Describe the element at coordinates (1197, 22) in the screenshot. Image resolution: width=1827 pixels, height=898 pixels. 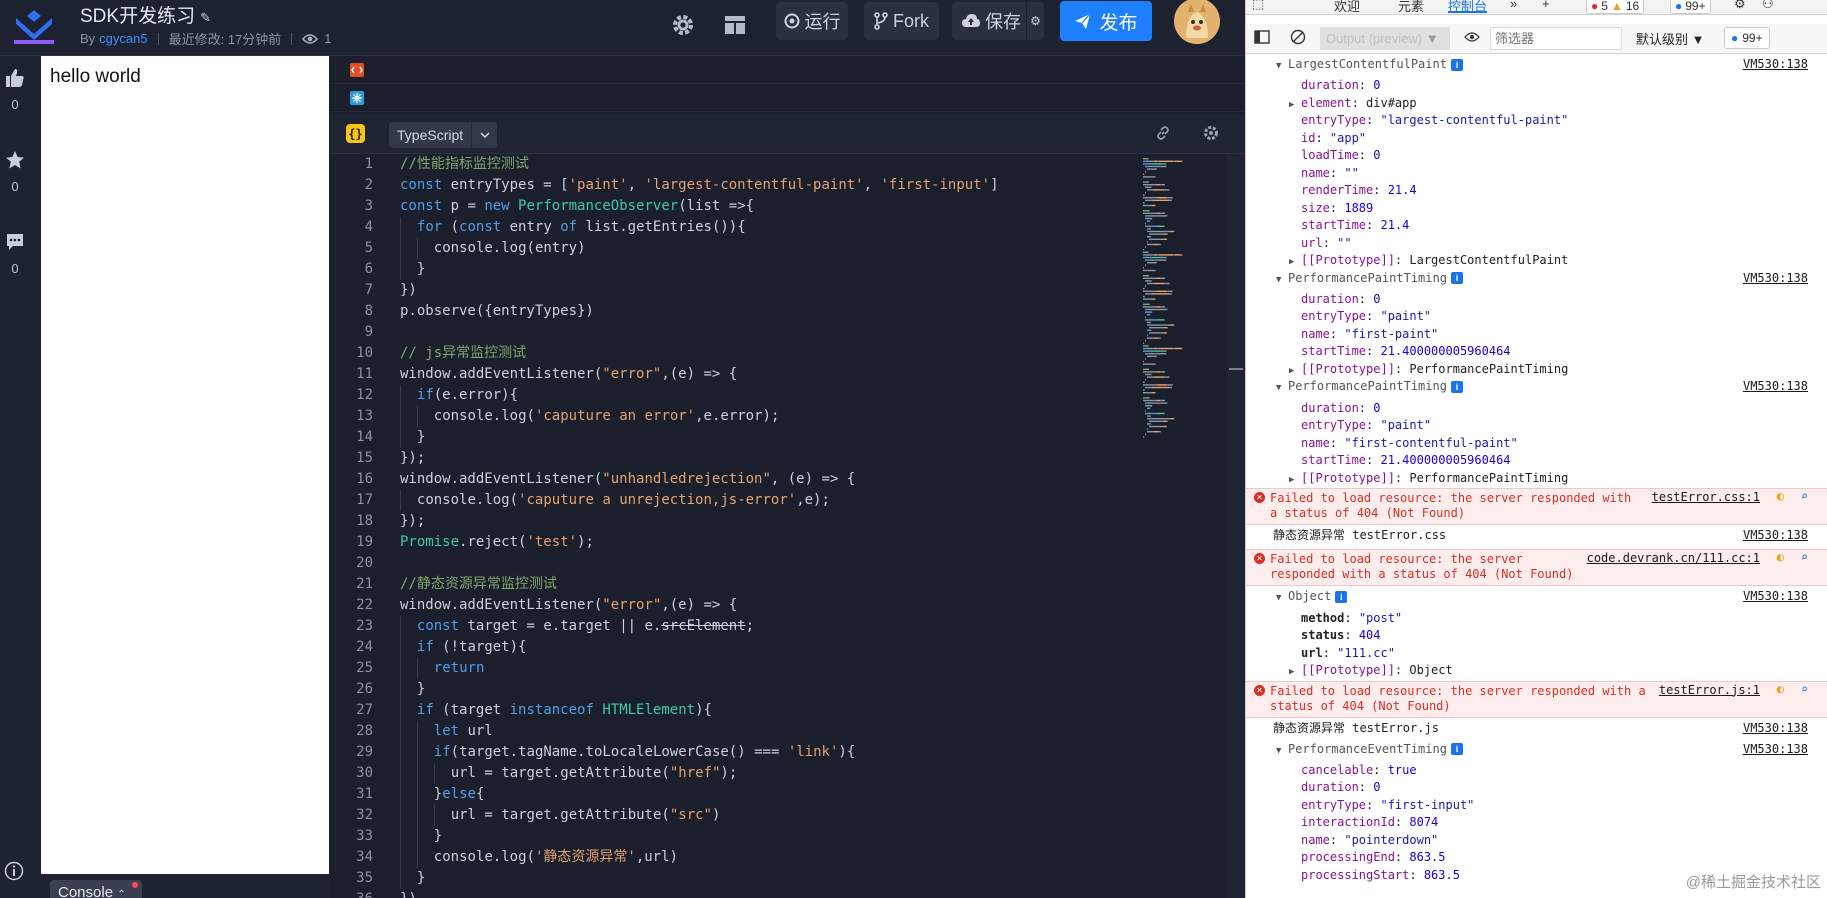
I see `user-avatar` at that location.